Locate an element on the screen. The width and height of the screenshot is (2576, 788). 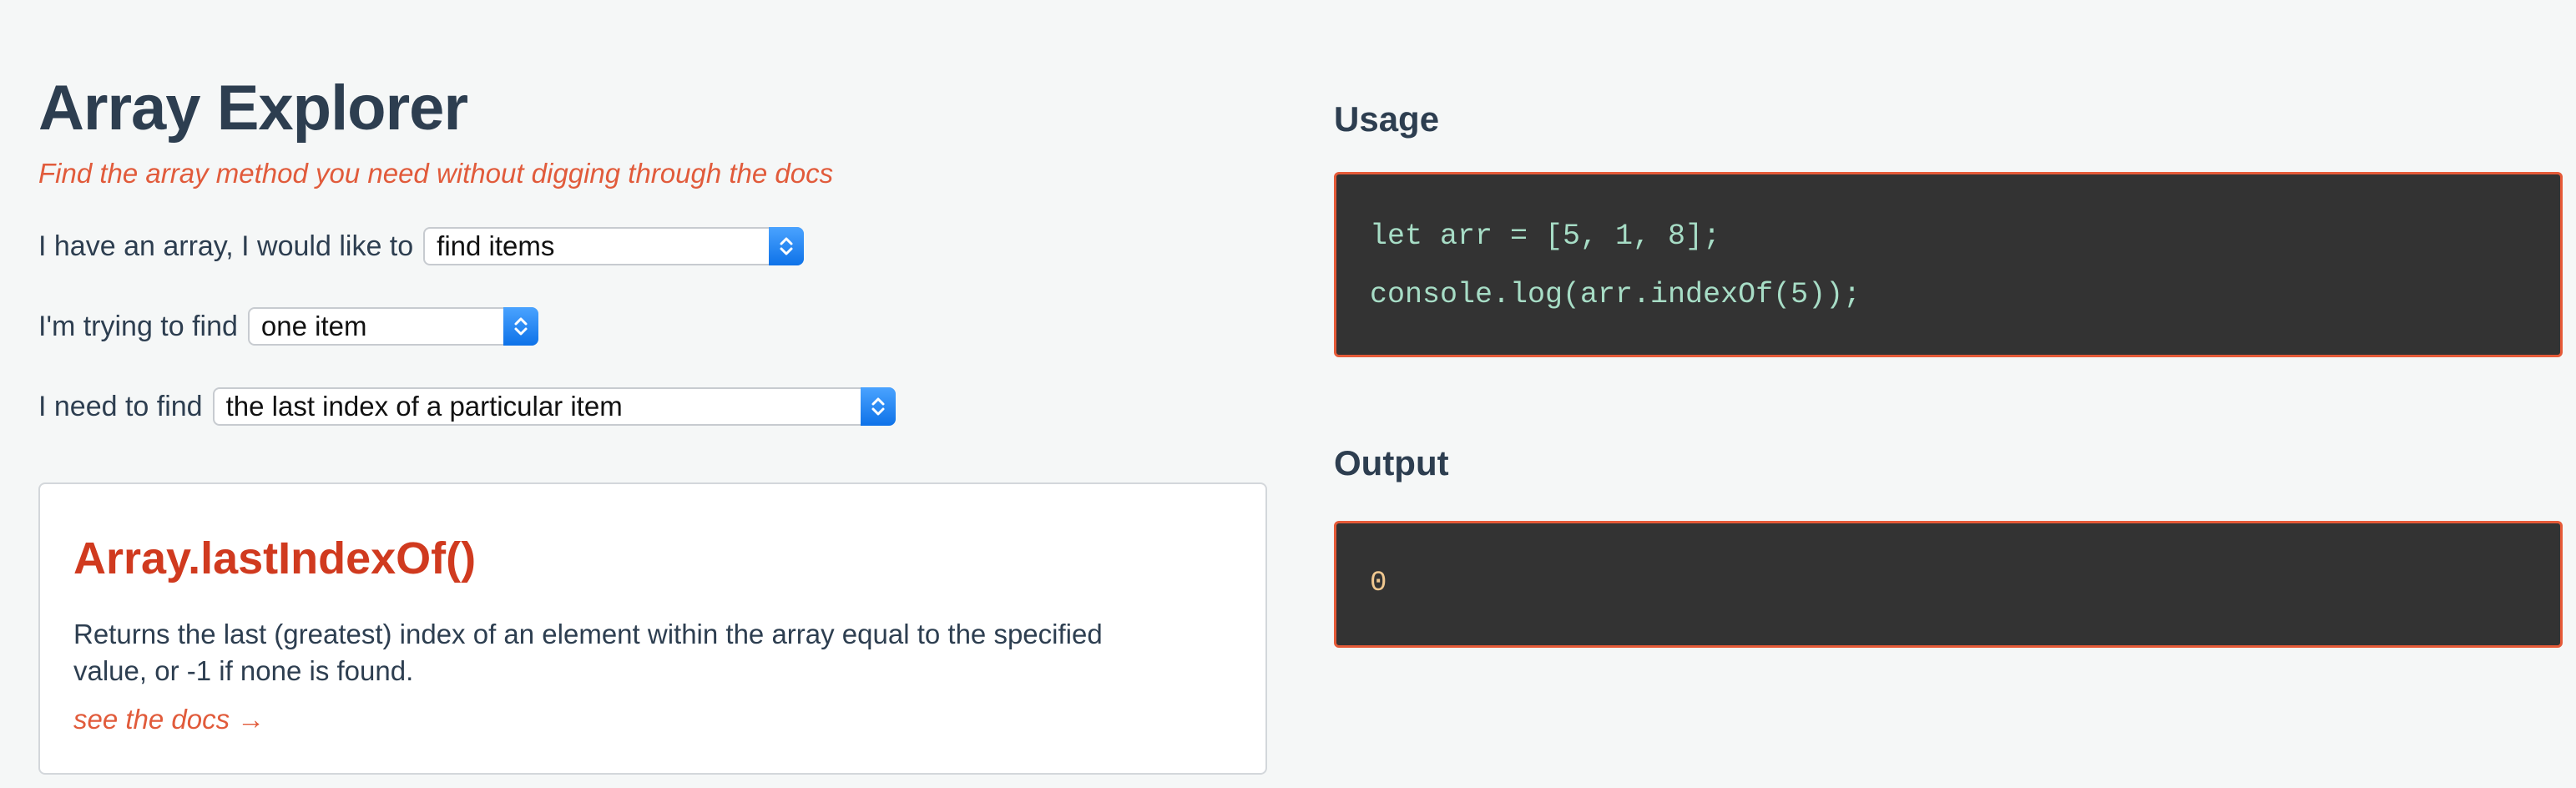
usage-code-line: let arr = [5, 1, 8]; is located at coordinates (1545, 236).